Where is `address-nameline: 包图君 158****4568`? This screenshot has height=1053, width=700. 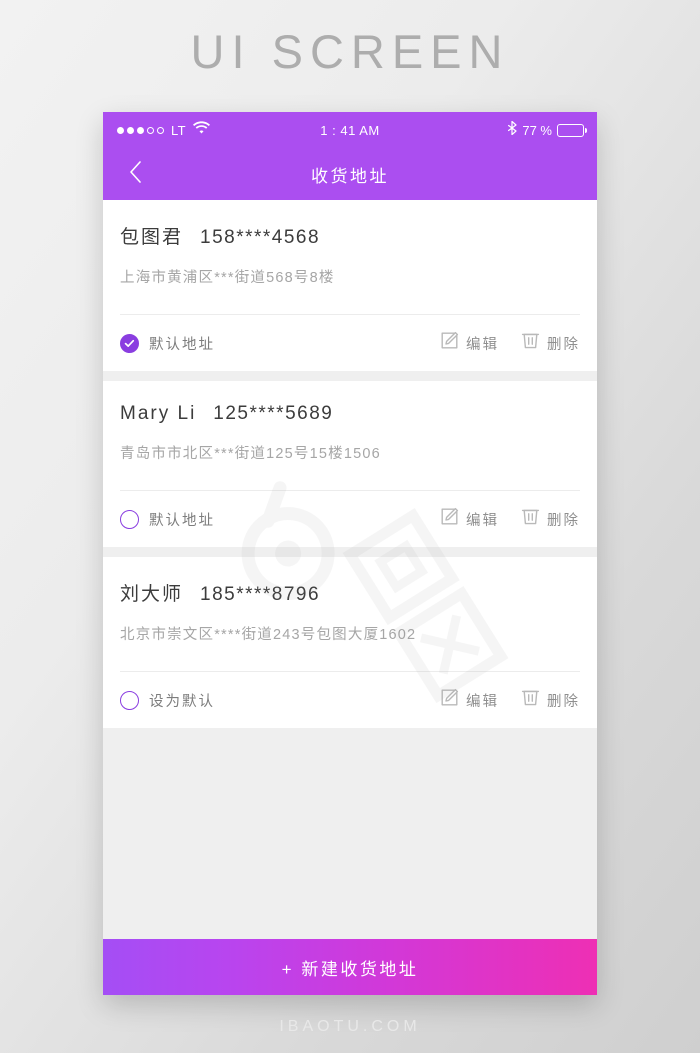 address-nameline: 包图君 158****4568 is located at coordinates (350, 235).